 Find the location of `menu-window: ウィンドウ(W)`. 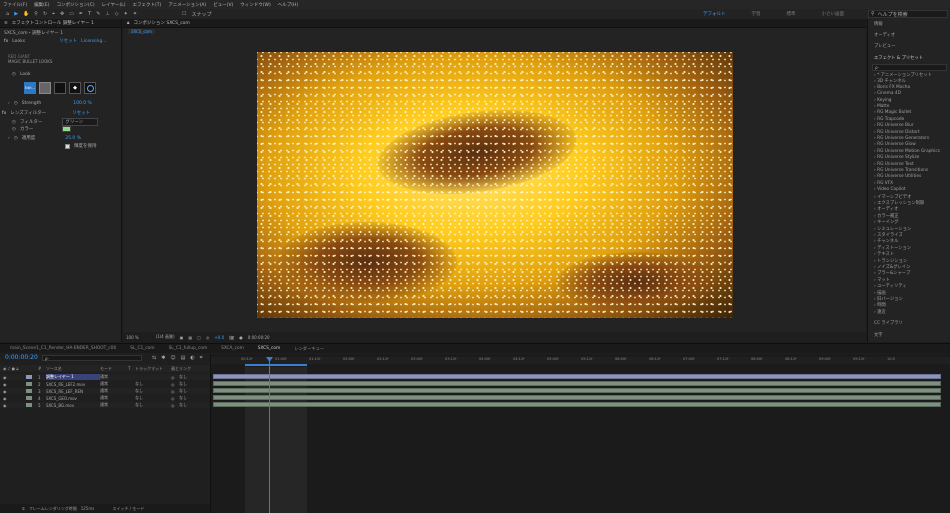

menu-window: ウィンドウ(W) is located at coordinates (255, 5).